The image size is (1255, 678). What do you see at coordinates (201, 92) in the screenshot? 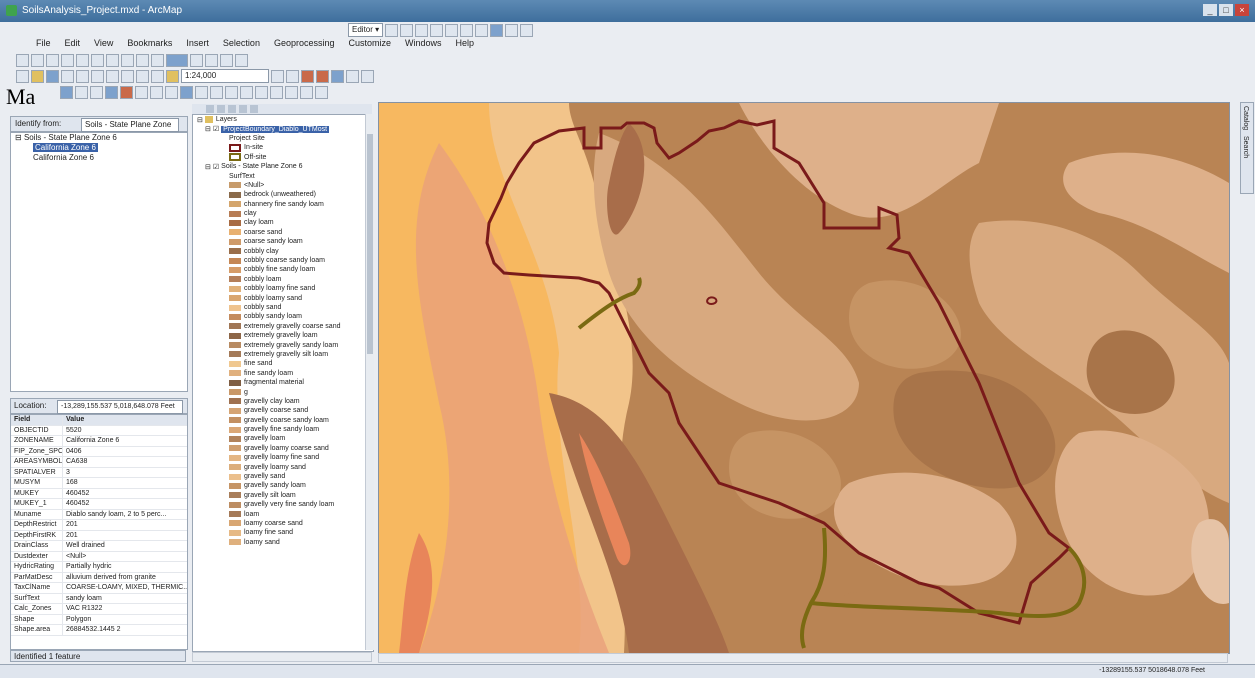
I see `html-popup-icon` at bounding box center [201, 92].